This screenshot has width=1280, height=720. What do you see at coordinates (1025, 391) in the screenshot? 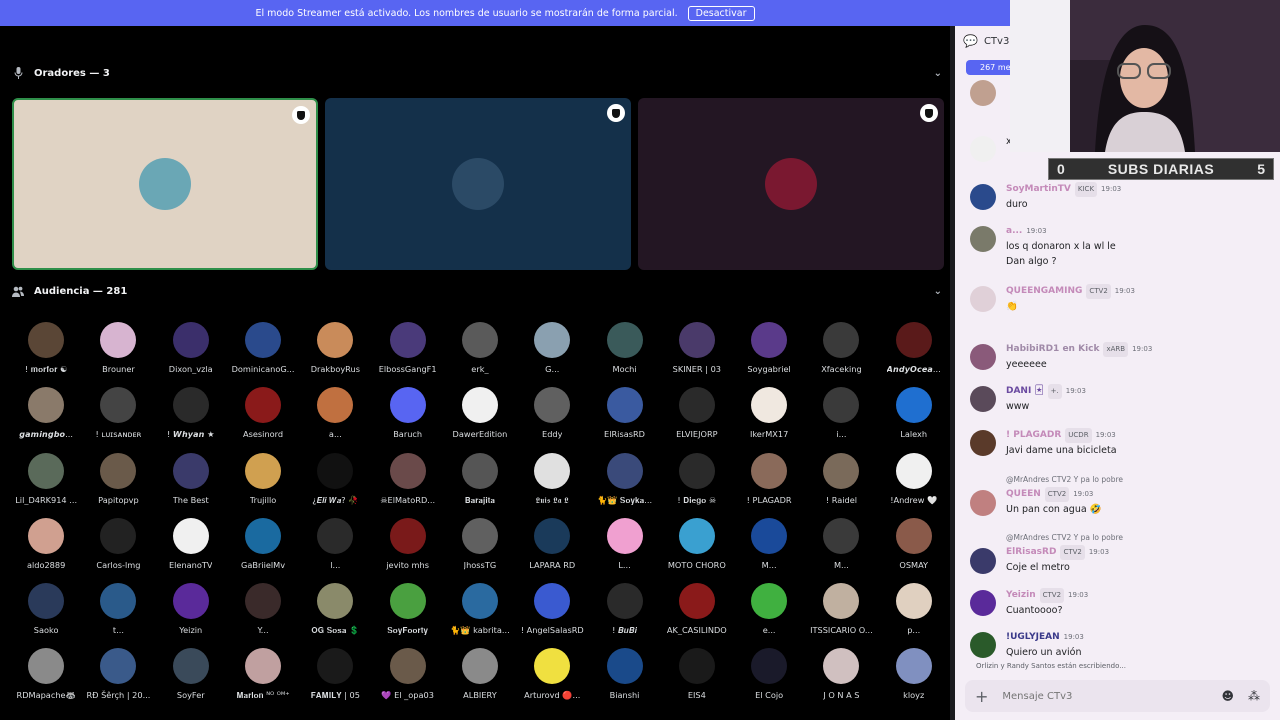
I see `username: DANI 🃏` at bounding box center [1025, 391].